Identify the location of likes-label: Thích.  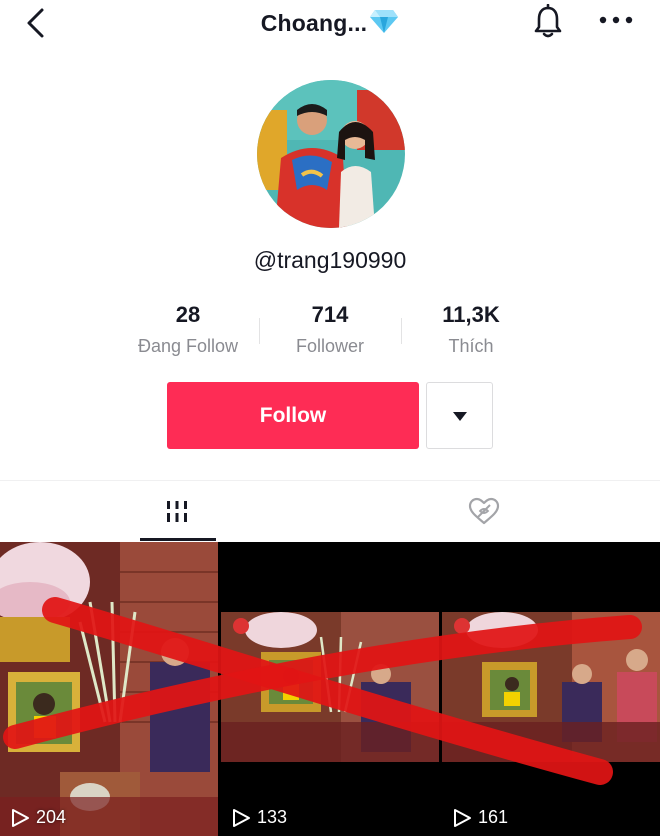
(471, 346).